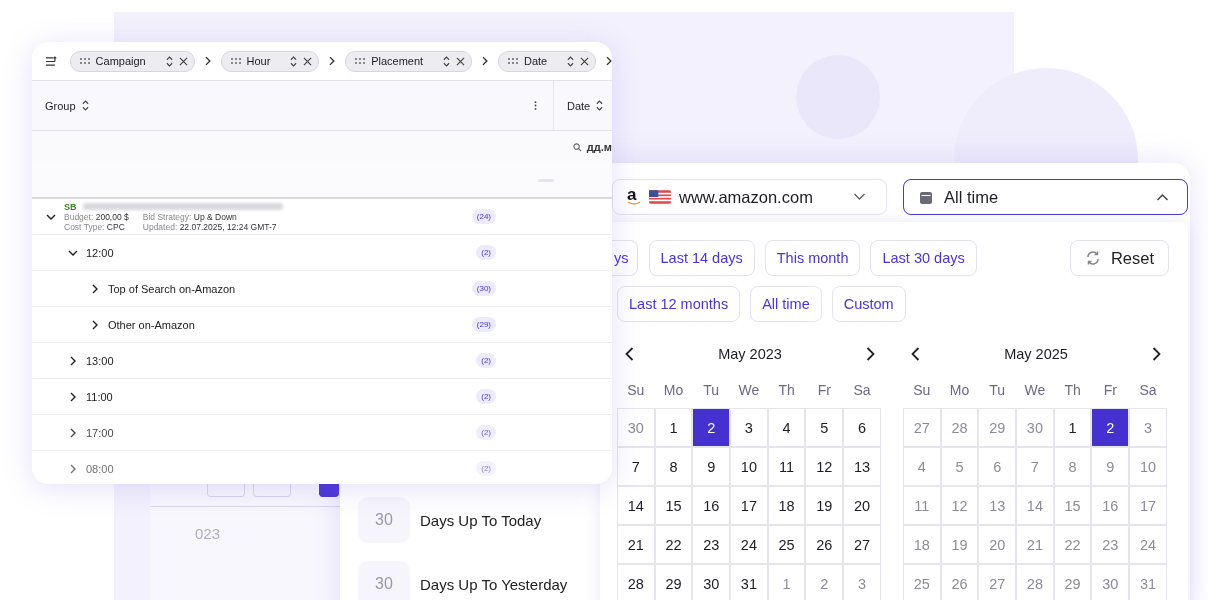 Image resolution: width=1208 pixels, height=600 pixels. I want to click on preset-button: Last 12 months, so click(679, 304).